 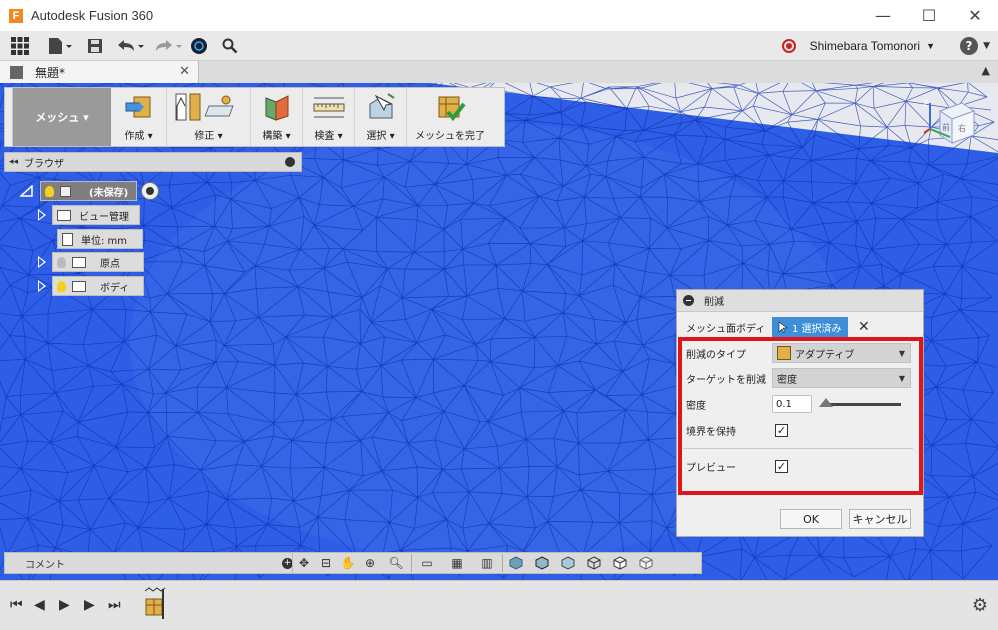 I want to click on data-panel-button, so click(x=20, y=46).